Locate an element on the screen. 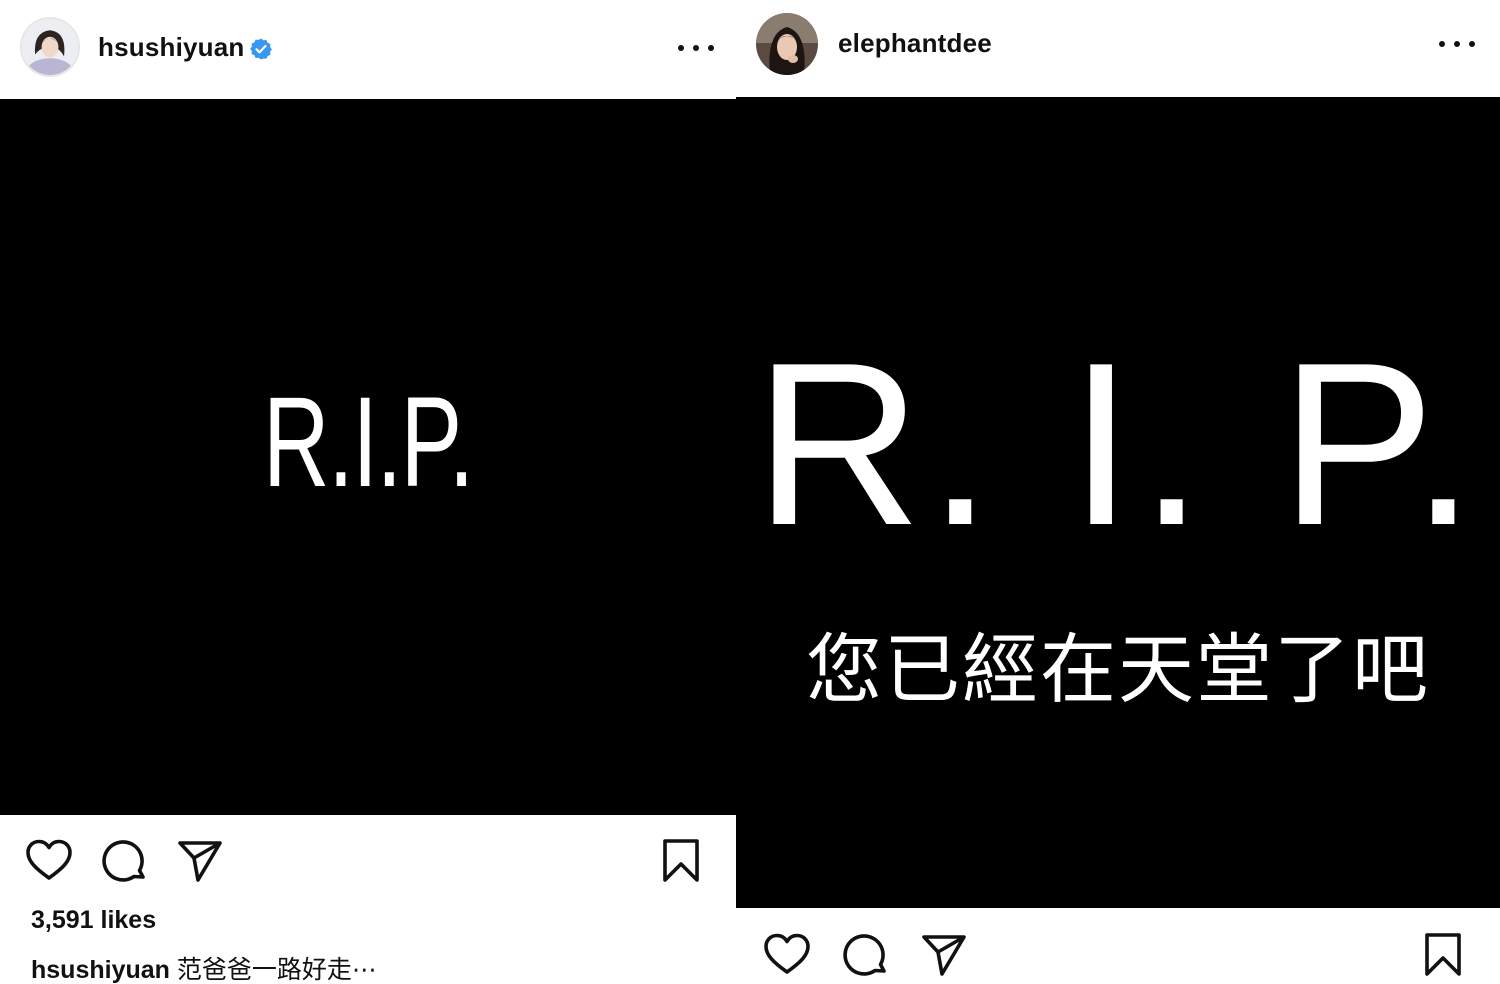  image-text: R. I. P. is located at coordinates (1118, 444).